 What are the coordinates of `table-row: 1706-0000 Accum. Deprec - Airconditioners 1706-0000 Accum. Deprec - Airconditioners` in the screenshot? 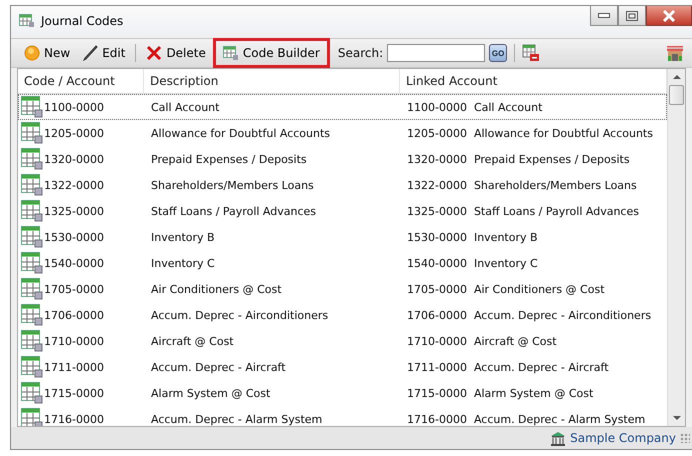 It's located at (342, 315).